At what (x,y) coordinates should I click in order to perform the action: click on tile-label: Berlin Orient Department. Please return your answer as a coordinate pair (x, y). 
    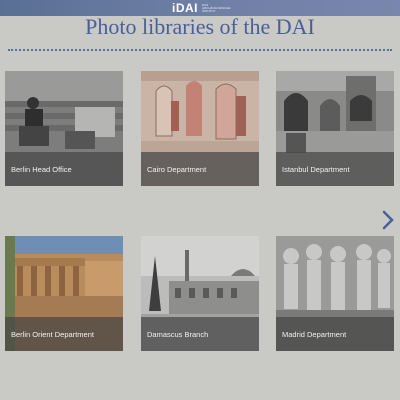
    Looking at the image, I should click on (52, 334).